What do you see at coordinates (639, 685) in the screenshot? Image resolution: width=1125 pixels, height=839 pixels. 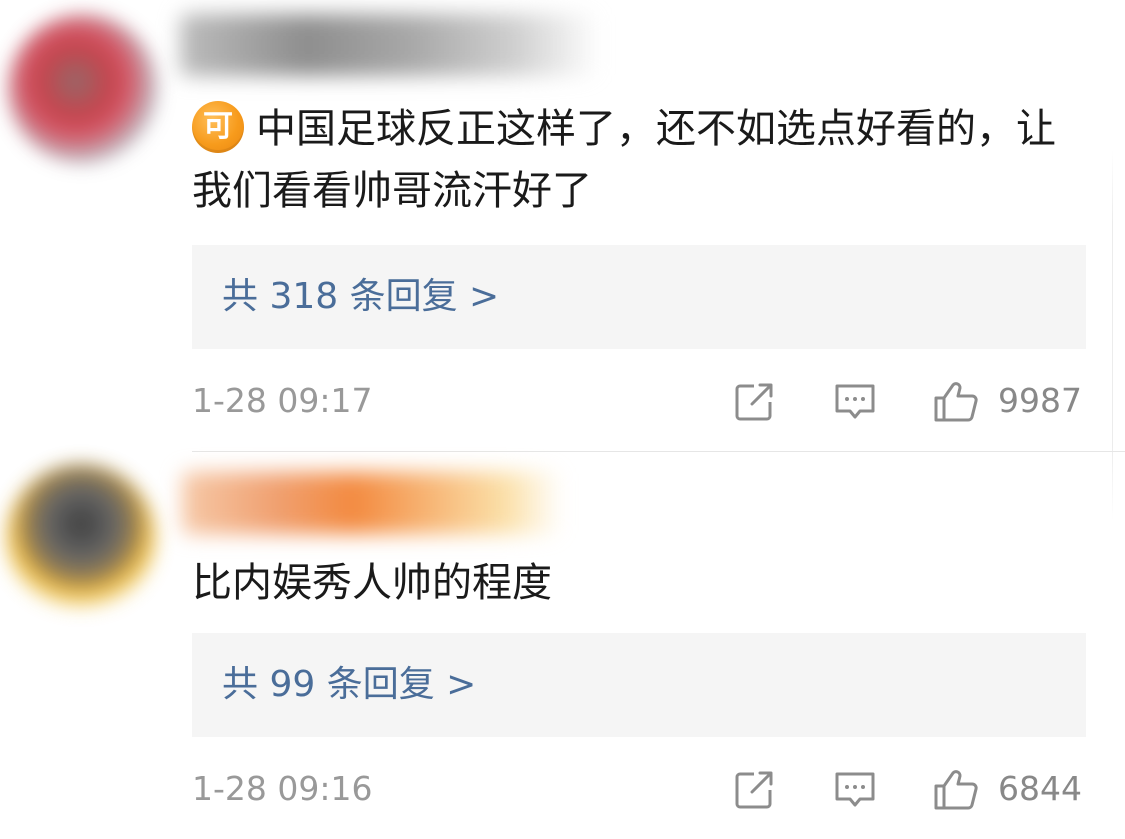 I see `view-replies-button: 共 99 条回复 >` at bounding box center [639, 685].